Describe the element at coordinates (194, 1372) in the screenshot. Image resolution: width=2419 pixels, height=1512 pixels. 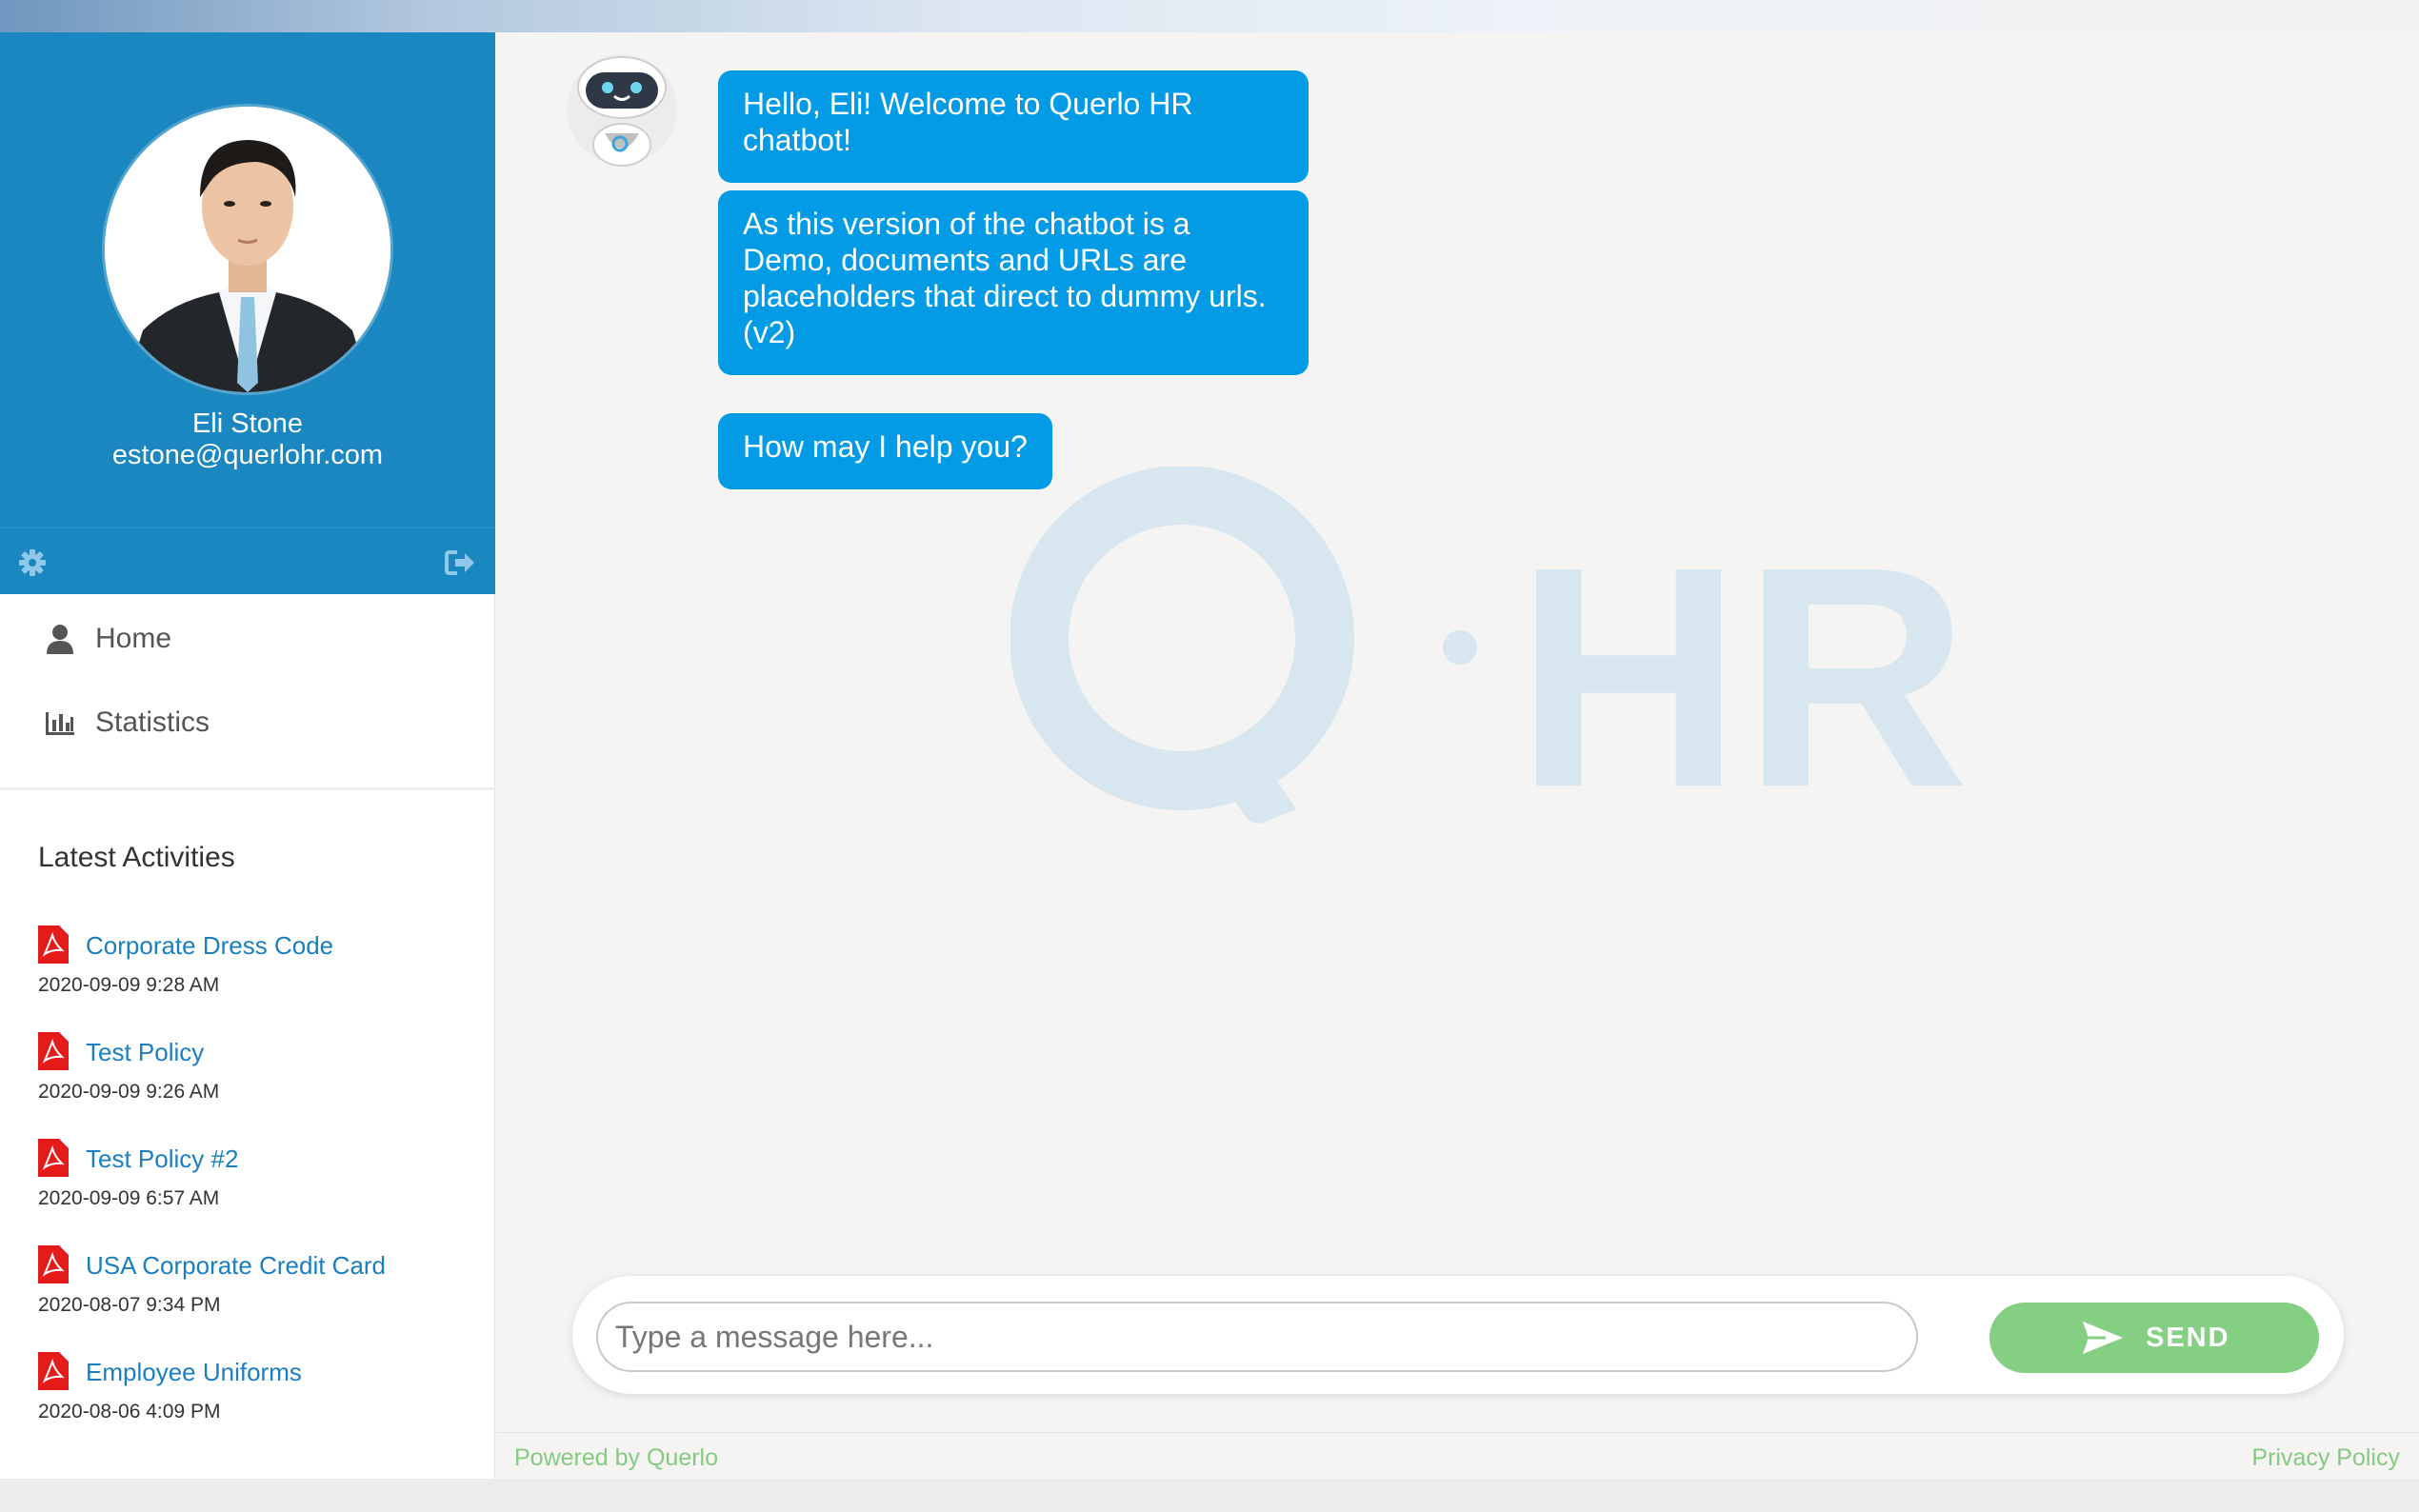
I see `activity-link: Employee Uniforms` at that location.